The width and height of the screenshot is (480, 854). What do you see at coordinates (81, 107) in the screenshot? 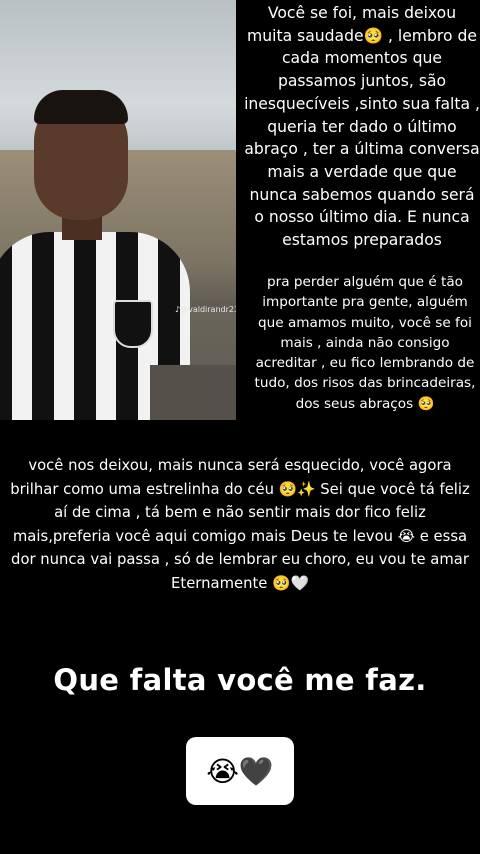
I see `hair` at bounding box center [81, 107].